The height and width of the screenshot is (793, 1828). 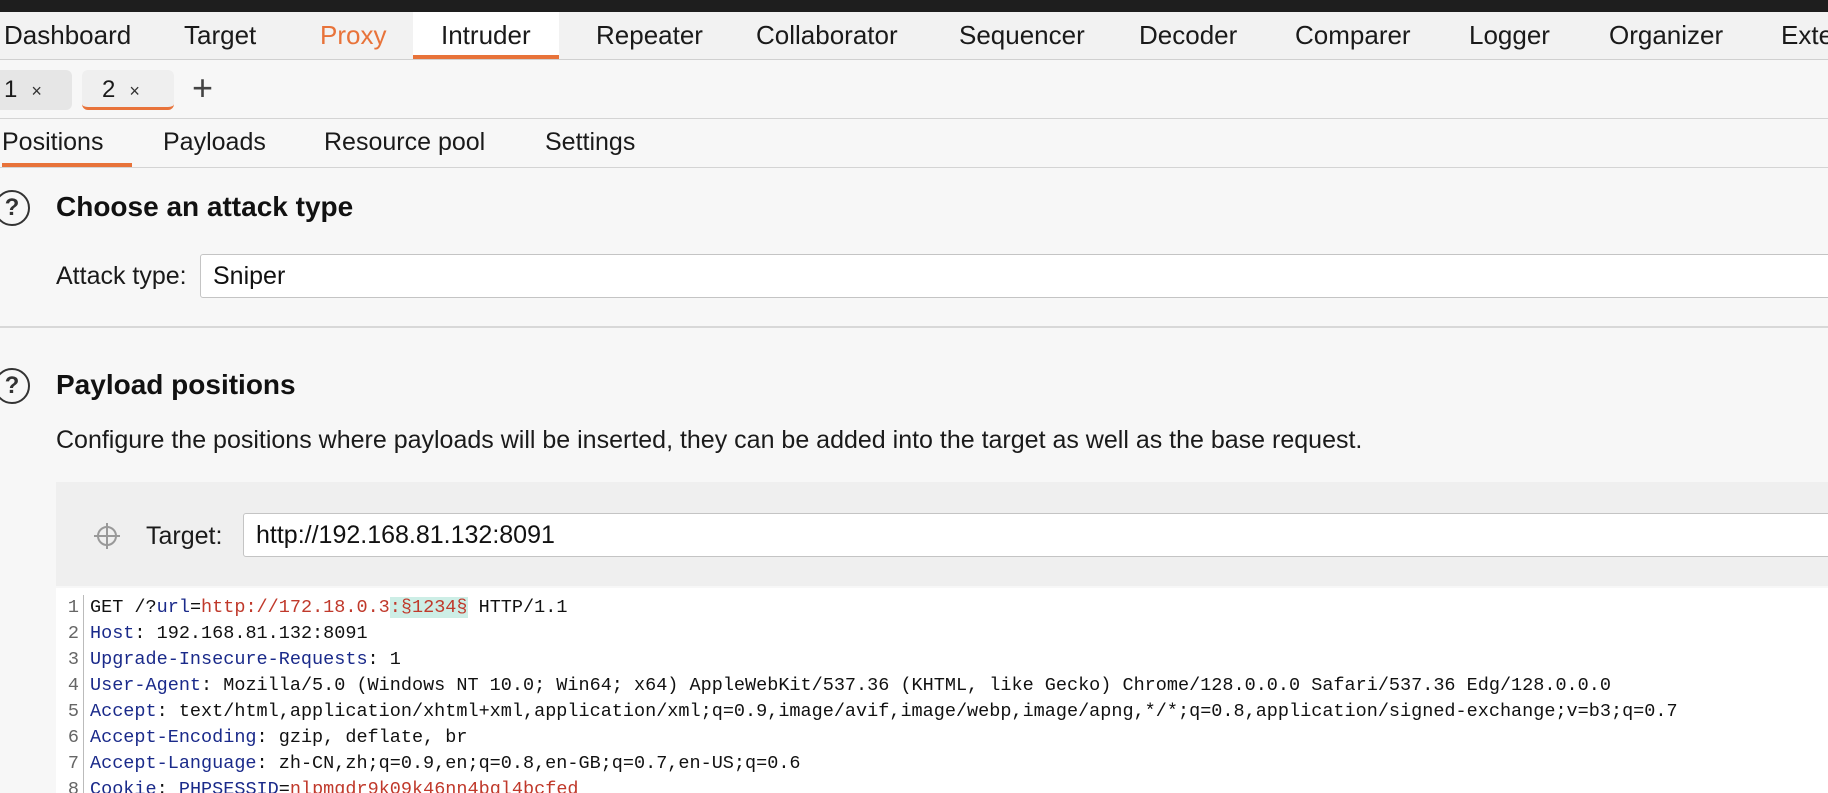 What do you see at coordinates (229, 659) in the screenshot?
I see `header-name: Upgrade-Insecure-Requests` at bounding box center [229, 659].